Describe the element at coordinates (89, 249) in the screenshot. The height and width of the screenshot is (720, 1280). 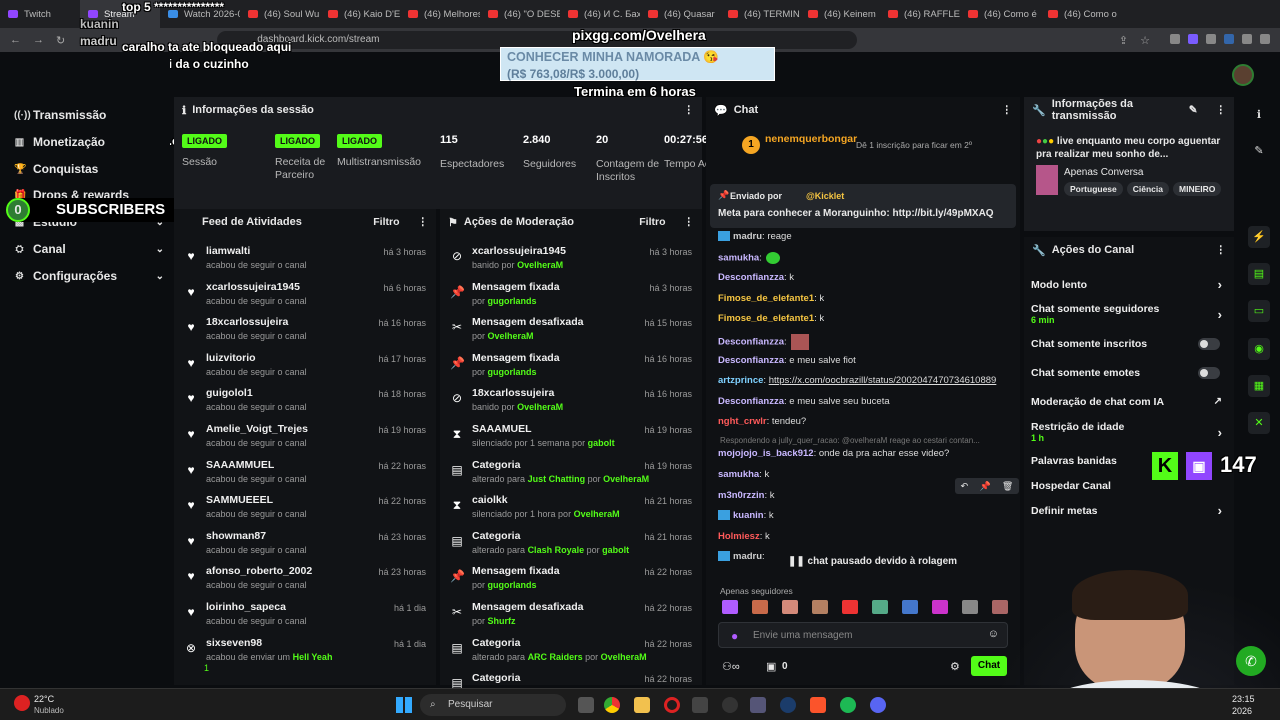
I see `sidebar-item-5: ⛭ Canal ⌄` at that location.